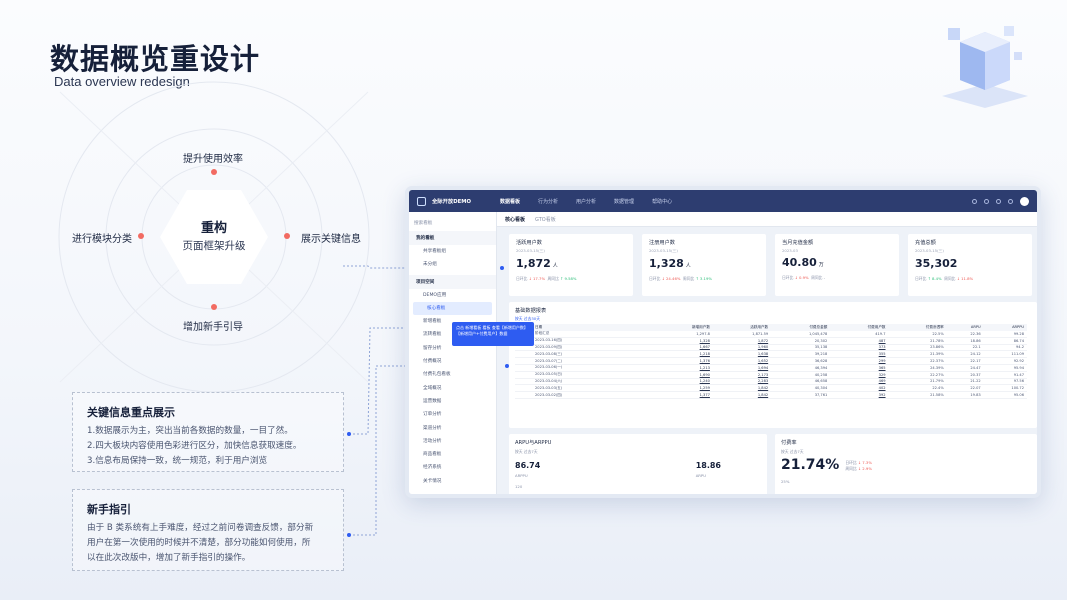  I want to click on table-cell: 91.47, so click(1005, 375).